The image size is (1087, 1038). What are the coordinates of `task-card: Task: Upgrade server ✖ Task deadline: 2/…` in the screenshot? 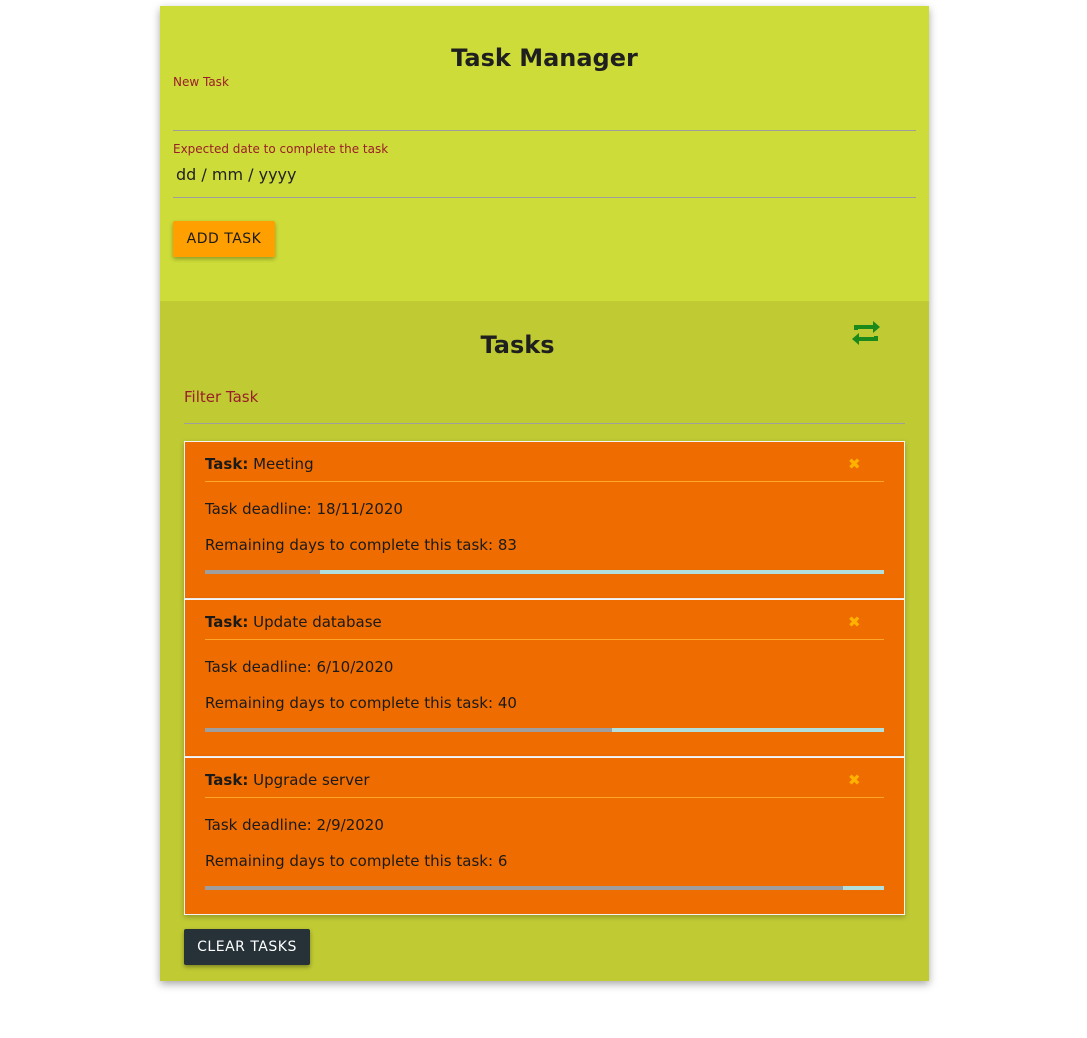 It's located at (544, 836).